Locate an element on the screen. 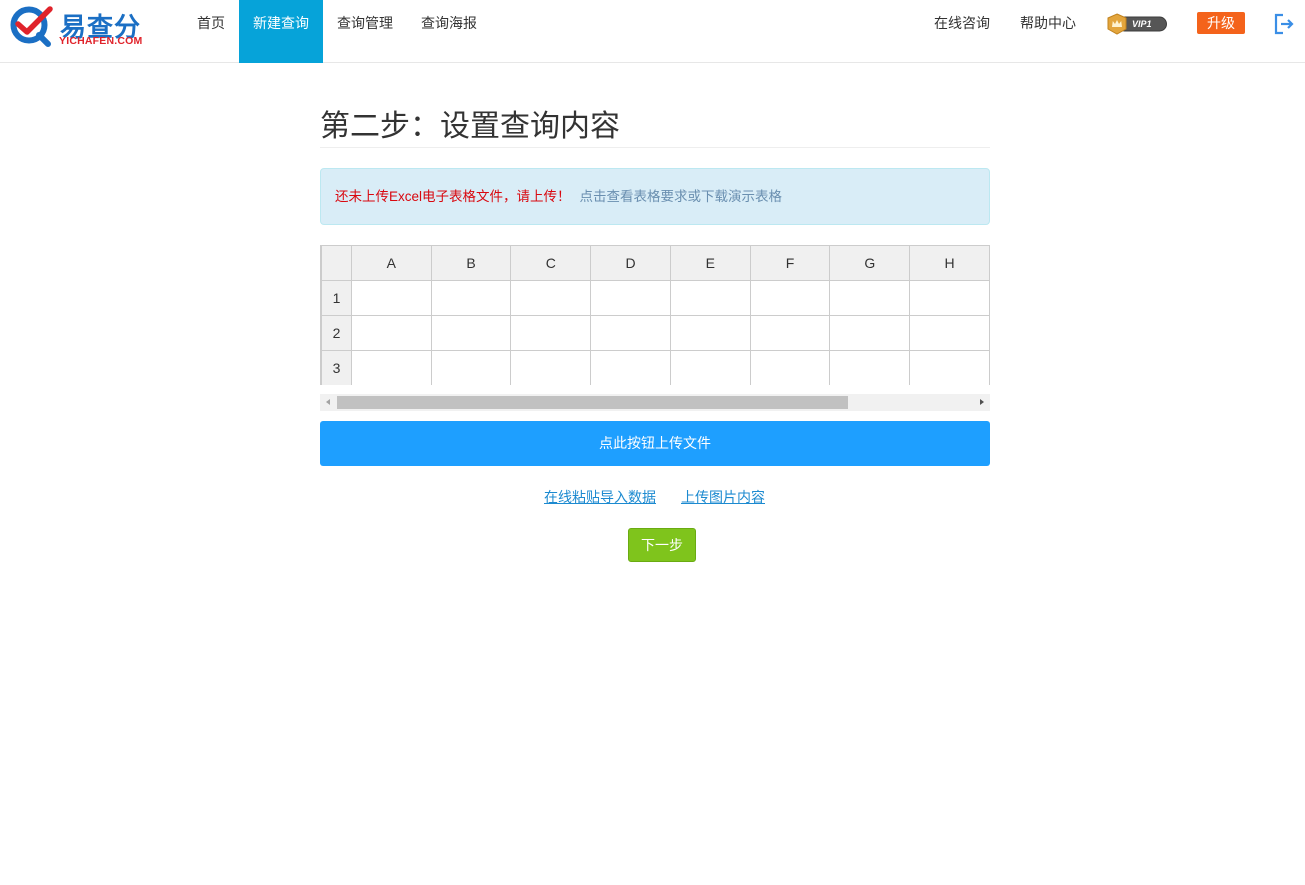  spreadsheet-preview: A B C D E F G H 1 2 3 is located at coordinates (655, 315).